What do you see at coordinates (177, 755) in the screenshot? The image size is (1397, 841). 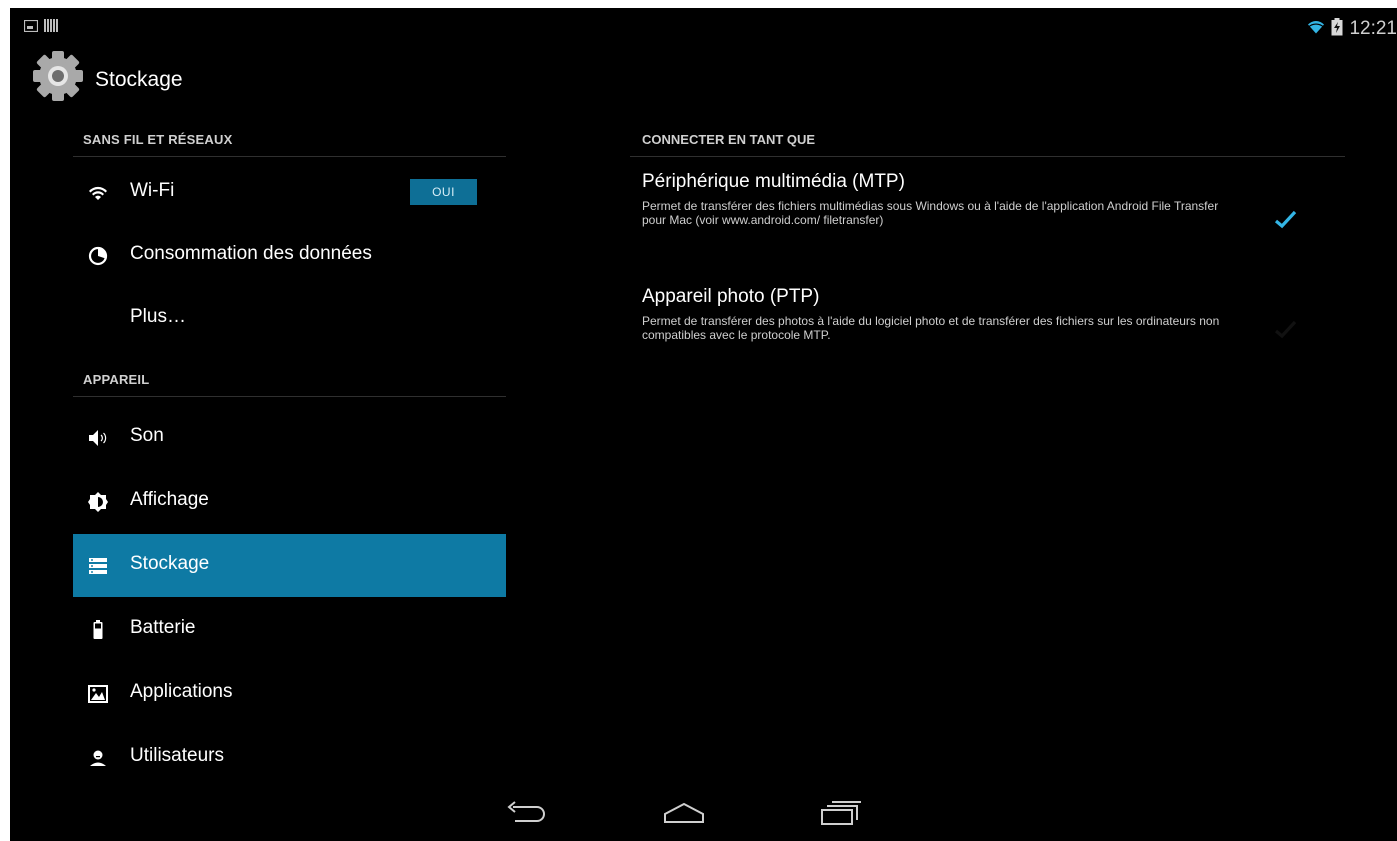 I see `sidebar-item-label: Utilisateurs` at bounding box center [177, 755].